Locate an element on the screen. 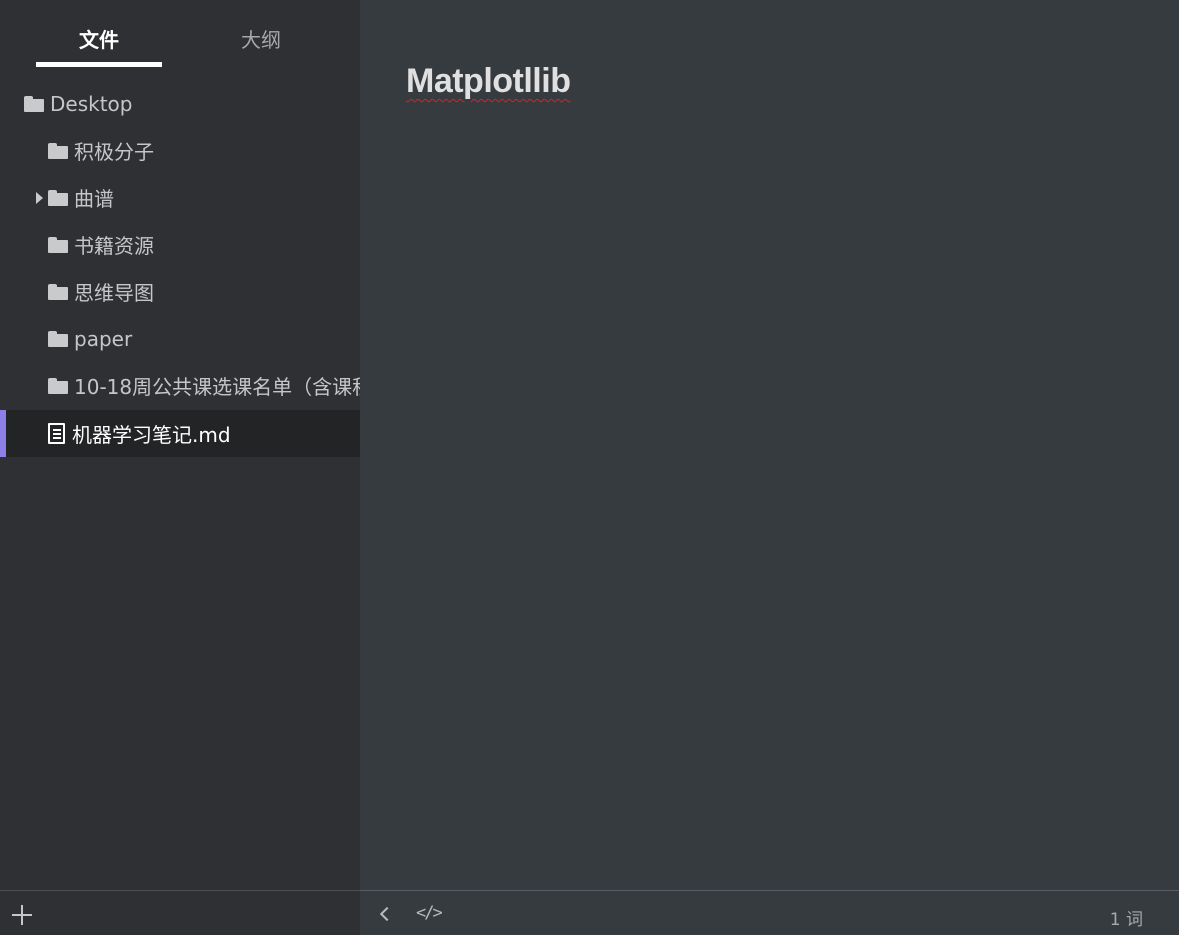 The width and height of the screenshot is (1179, 935). tree-item-label: Desktop is located at coordinates (91, 103).